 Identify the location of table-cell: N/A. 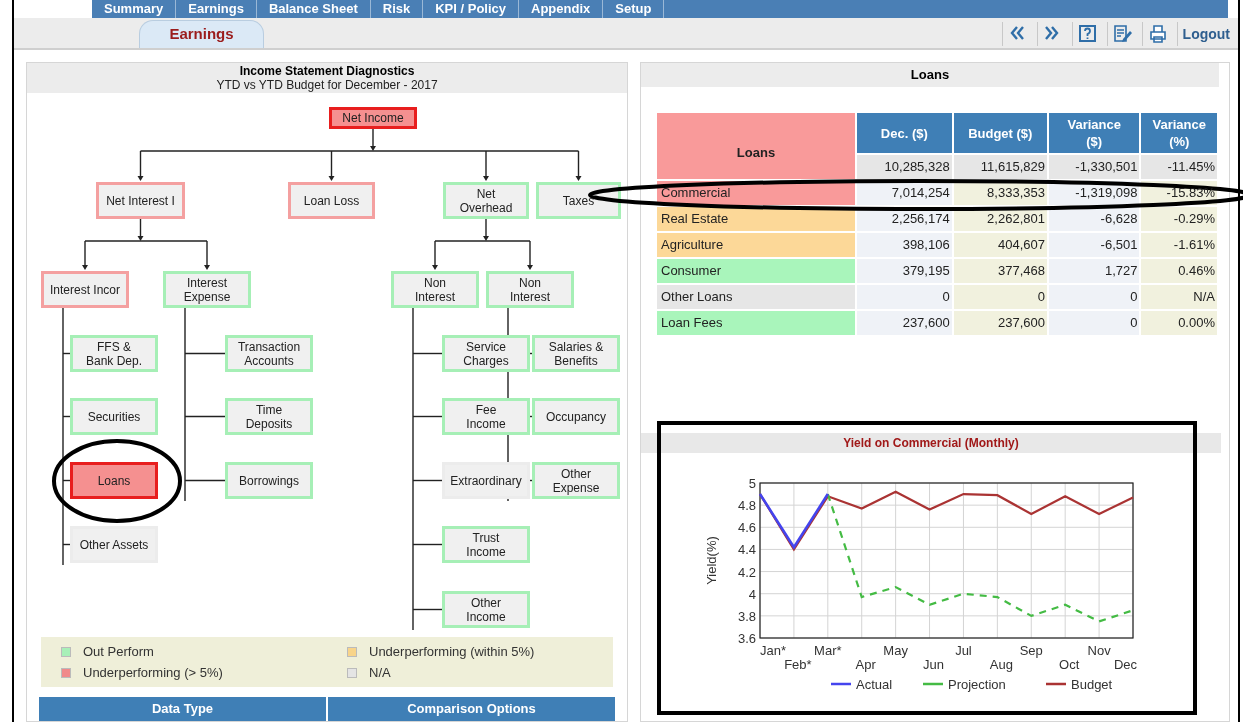
(1179, 297).